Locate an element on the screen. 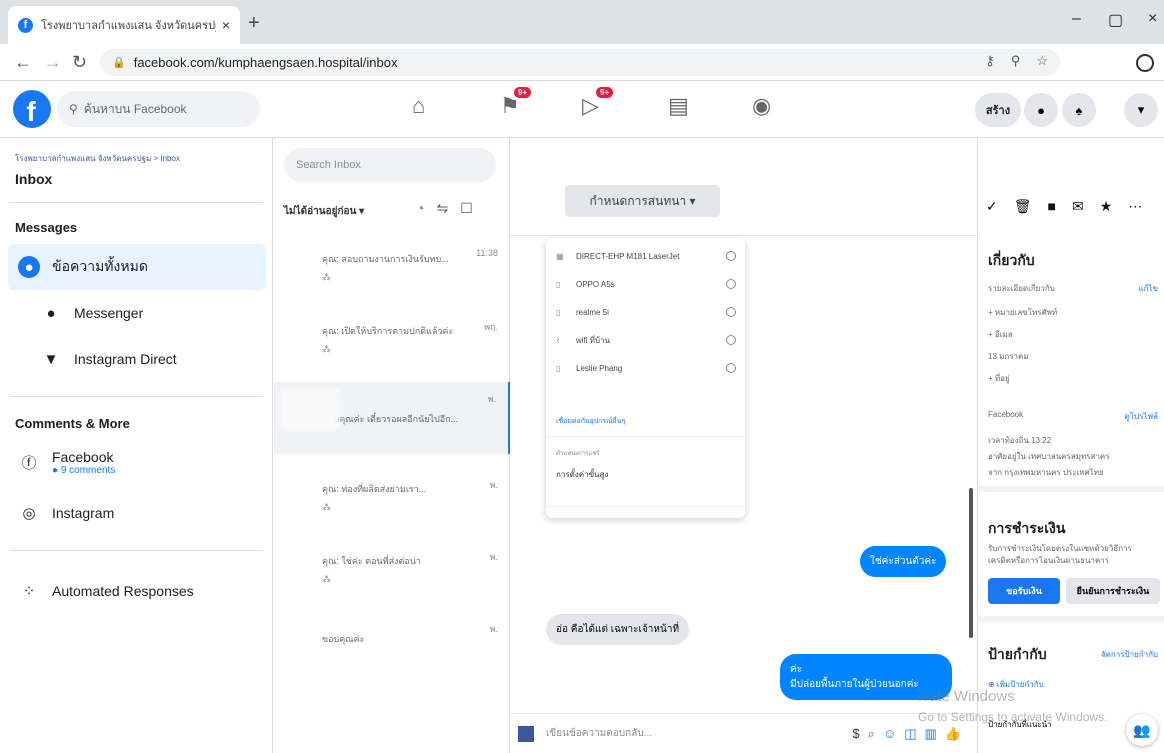 The height and width of the screenshot is (753, 1164). edit-about-link: แก้ไข is located at coordinates (1149, 288).